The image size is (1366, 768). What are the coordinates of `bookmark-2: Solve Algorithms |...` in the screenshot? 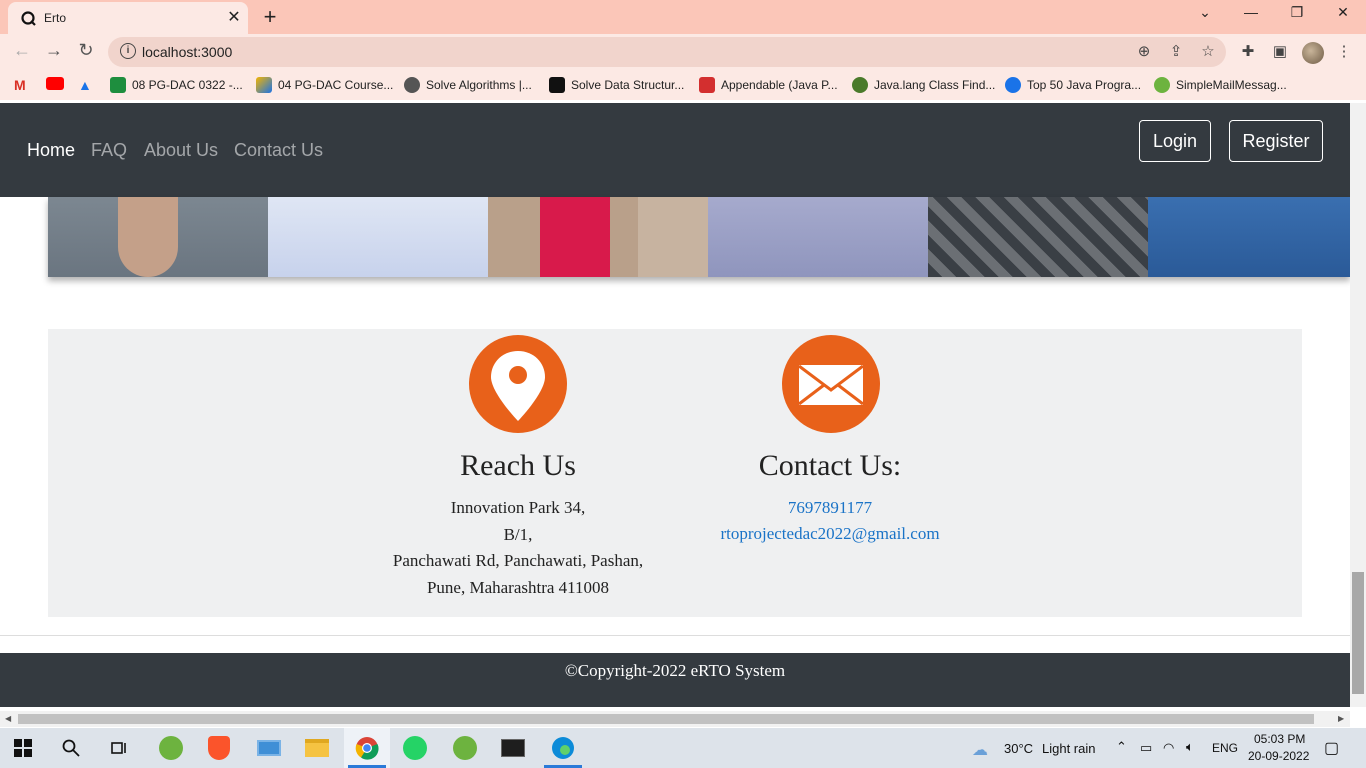 It's located at (468, 85).